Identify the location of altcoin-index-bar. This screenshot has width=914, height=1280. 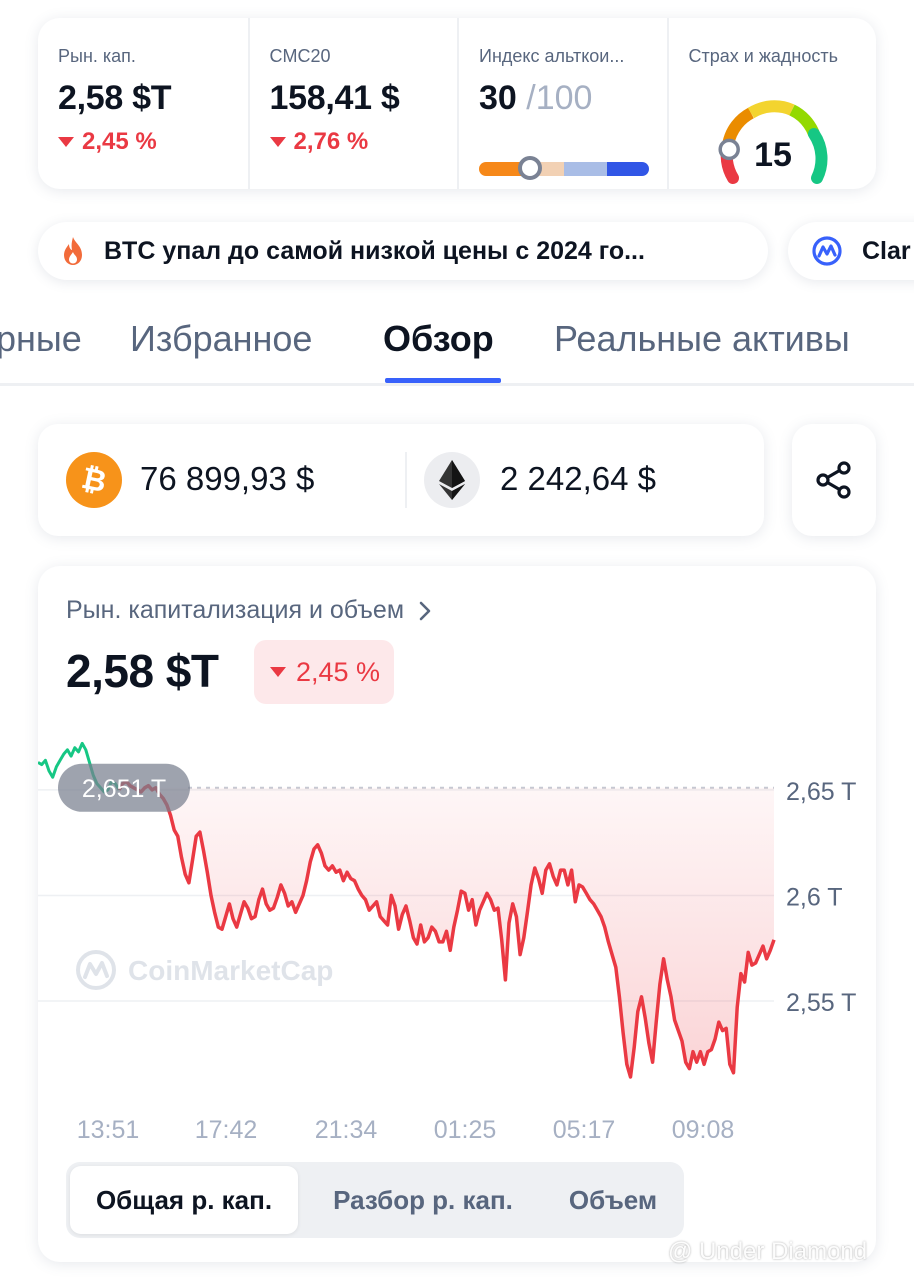
(564, 169).